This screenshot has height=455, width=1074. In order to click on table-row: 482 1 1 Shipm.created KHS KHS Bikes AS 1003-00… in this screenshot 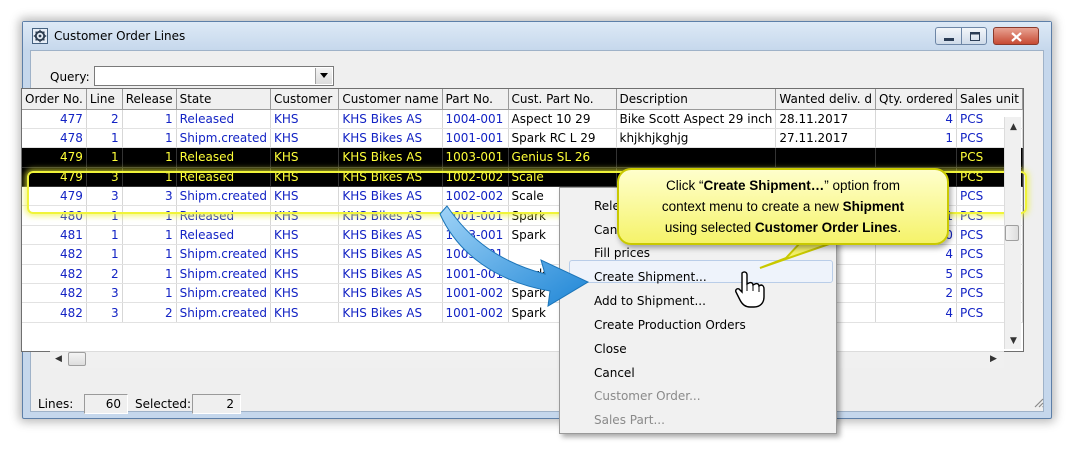, I will do `click(522, 254)`.